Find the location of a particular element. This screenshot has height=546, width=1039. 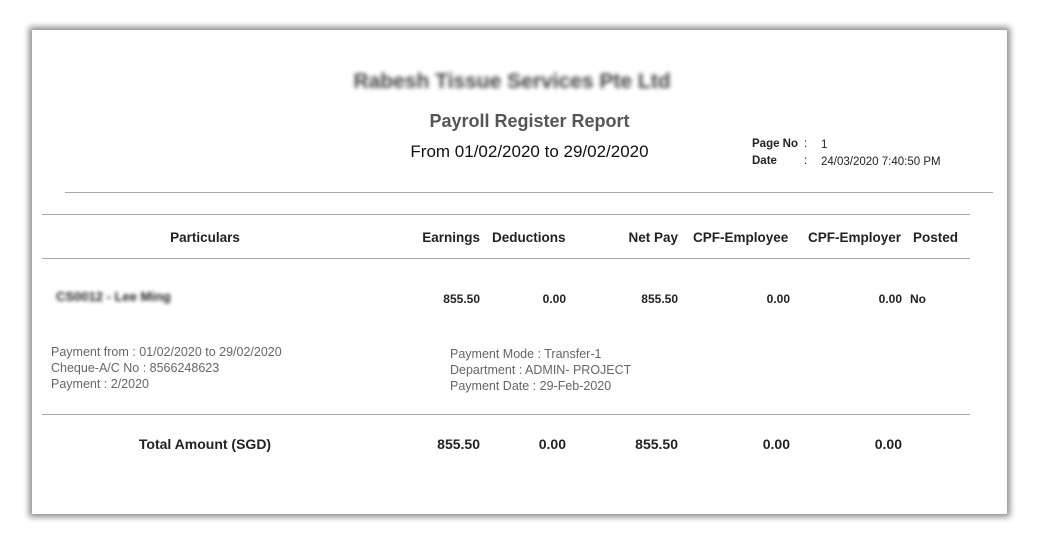

page-no-value: 1 is located at coordinates (824, 145).